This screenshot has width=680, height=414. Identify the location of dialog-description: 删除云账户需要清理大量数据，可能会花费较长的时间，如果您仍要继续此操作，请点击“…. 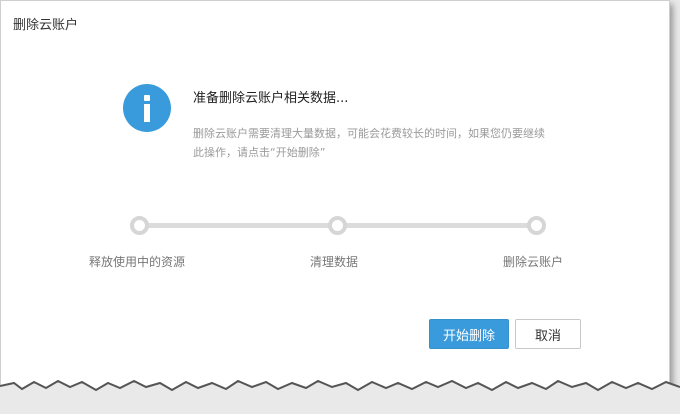
(369, 143).